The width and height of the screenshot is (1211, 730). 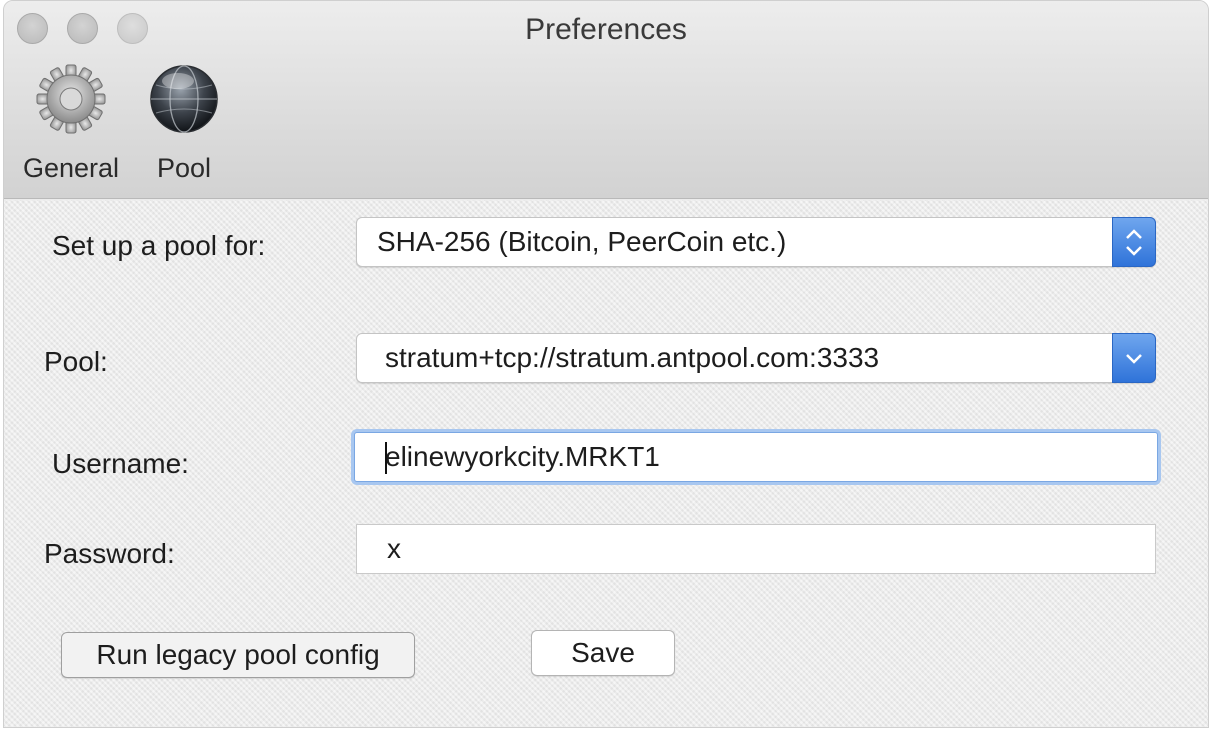 I want to click on toolbar-label-pool: Pool, so click(x=184, y=168).